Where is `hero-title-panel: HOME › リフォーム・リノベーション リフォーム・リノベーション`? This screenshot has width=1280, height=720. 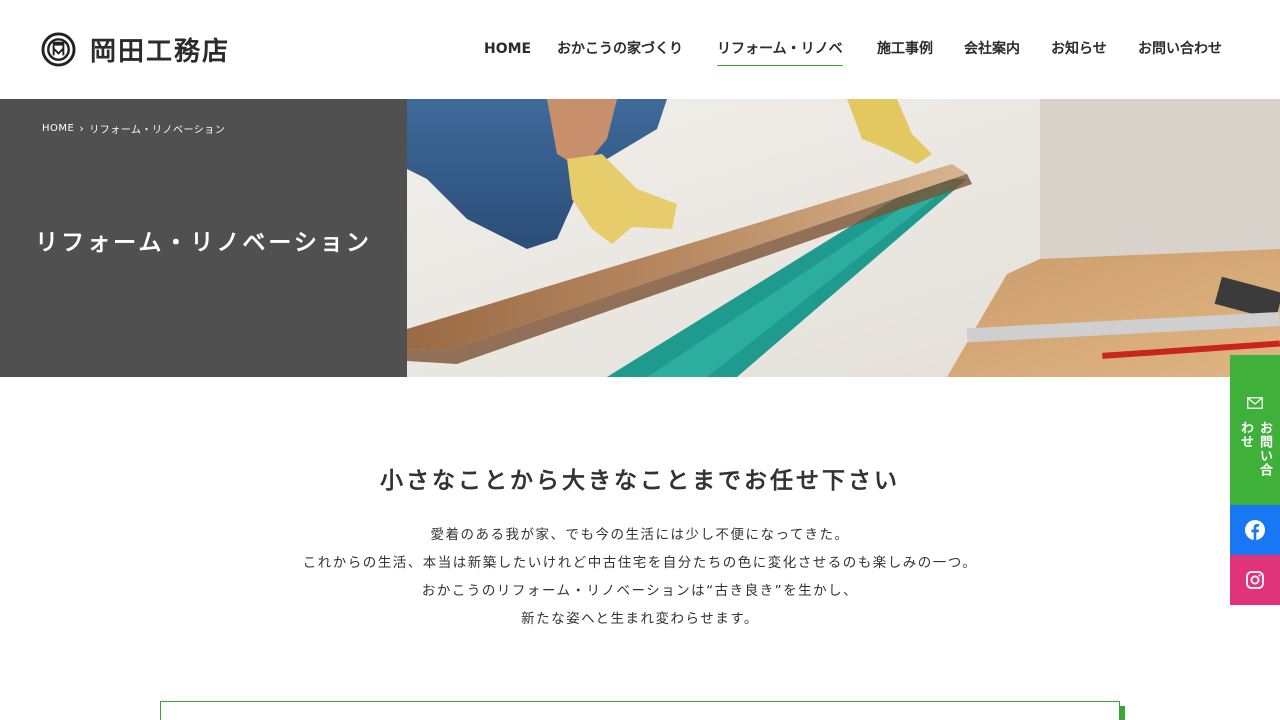
hero-title-panel: HOME › リフォーム・リノベーション リフォーム・リノベーション is located at coordinates (203, 238).